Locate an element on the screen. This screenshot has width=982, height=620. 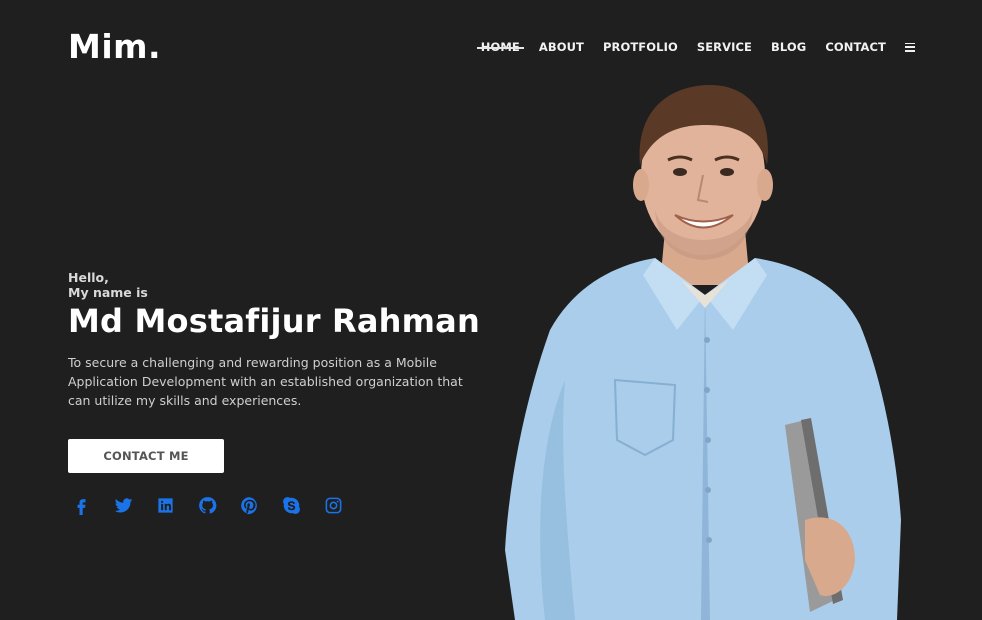
instagram-link is located at coordinates (345, 505).